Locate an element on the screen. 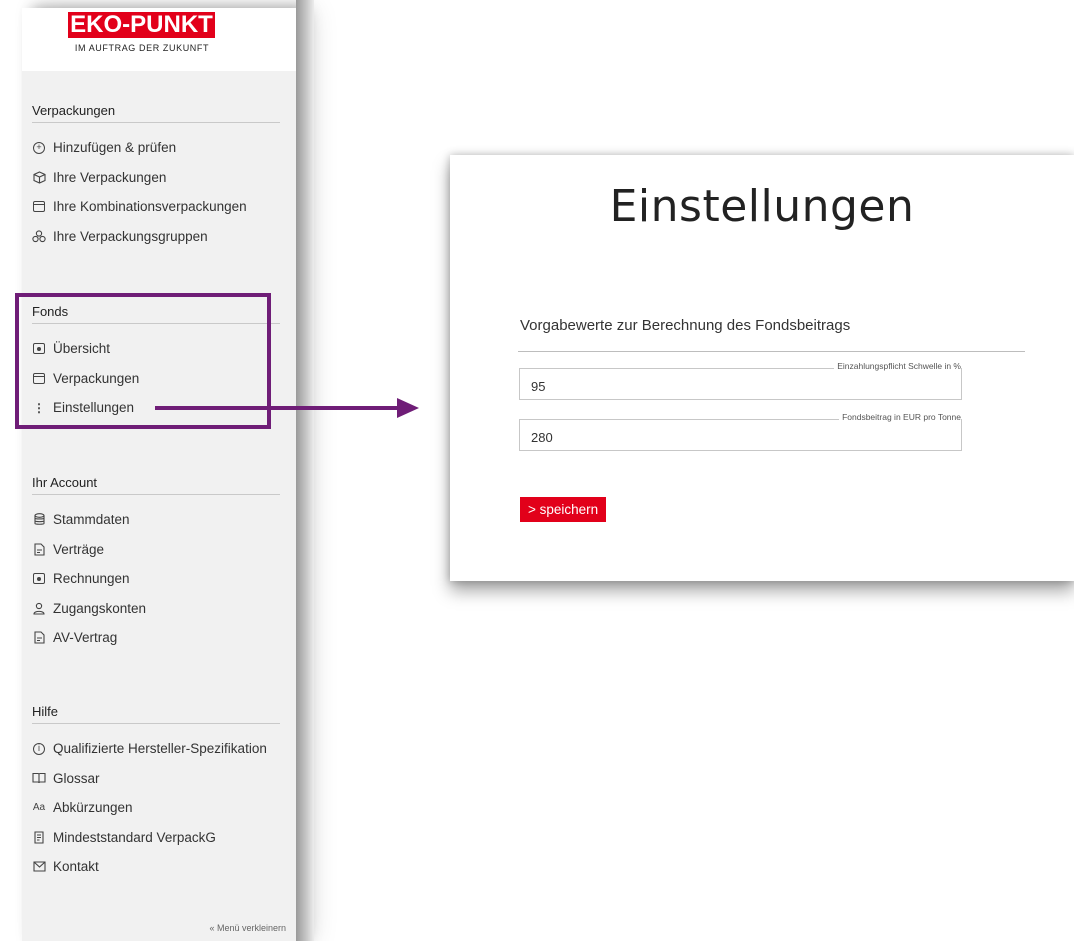  sidebar-item-kombinationsverpackungen: Ihre Kombinationsverpackungen is located at coordinates (156, 207).